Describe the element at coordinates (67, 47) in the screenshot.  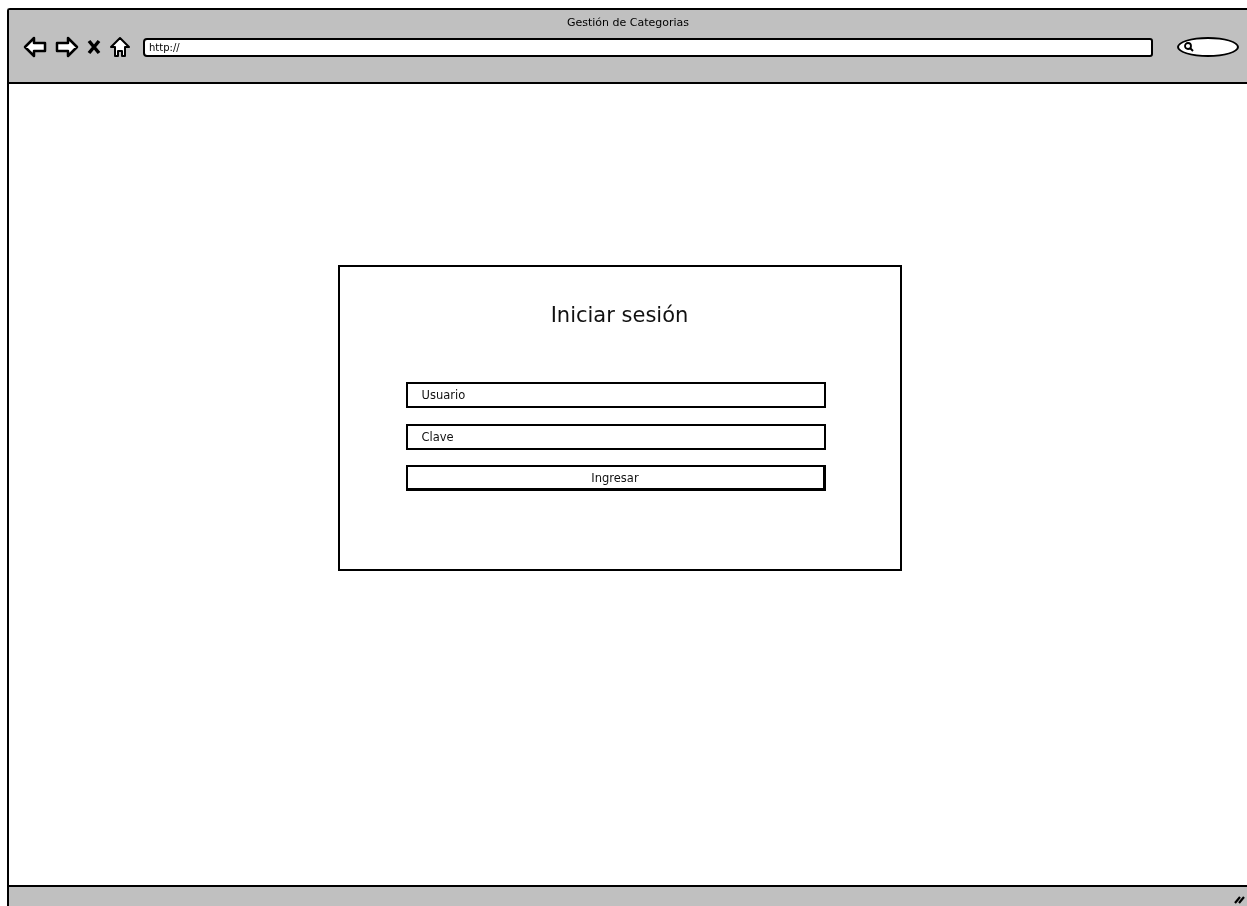
I see `forward-icon` at that location.